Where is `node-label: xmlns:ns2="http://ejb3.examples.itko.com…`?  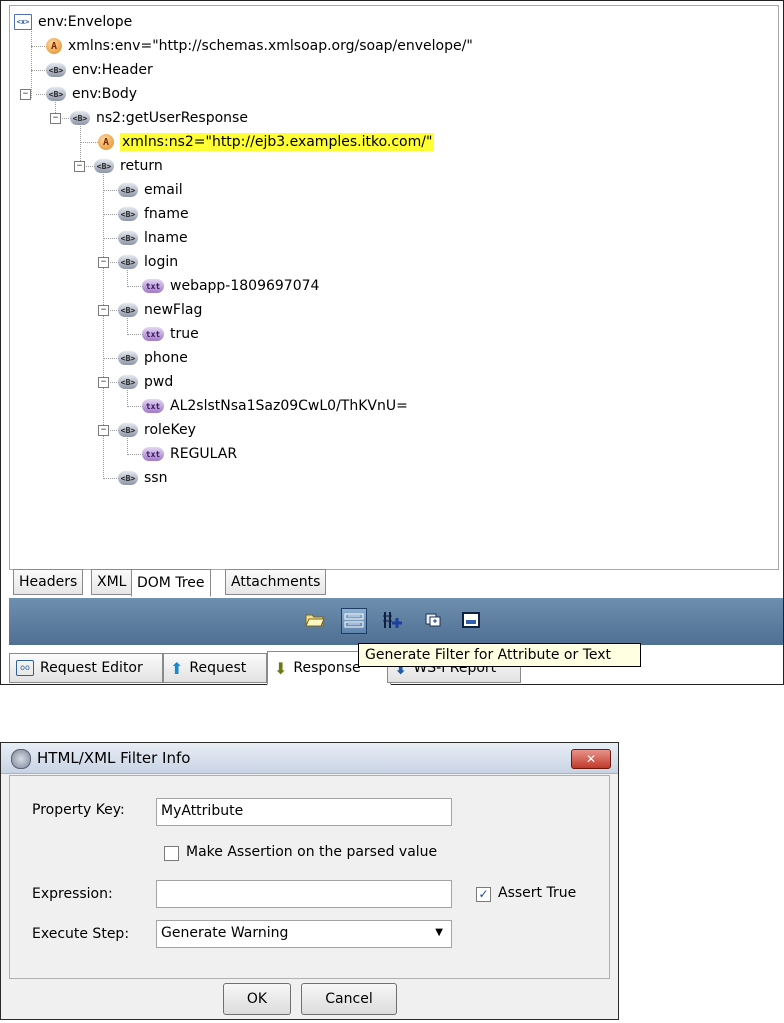 node-label: xmlns:ns2="http://ejb3.examples.itko.com… is located at coordinates (277, 142).